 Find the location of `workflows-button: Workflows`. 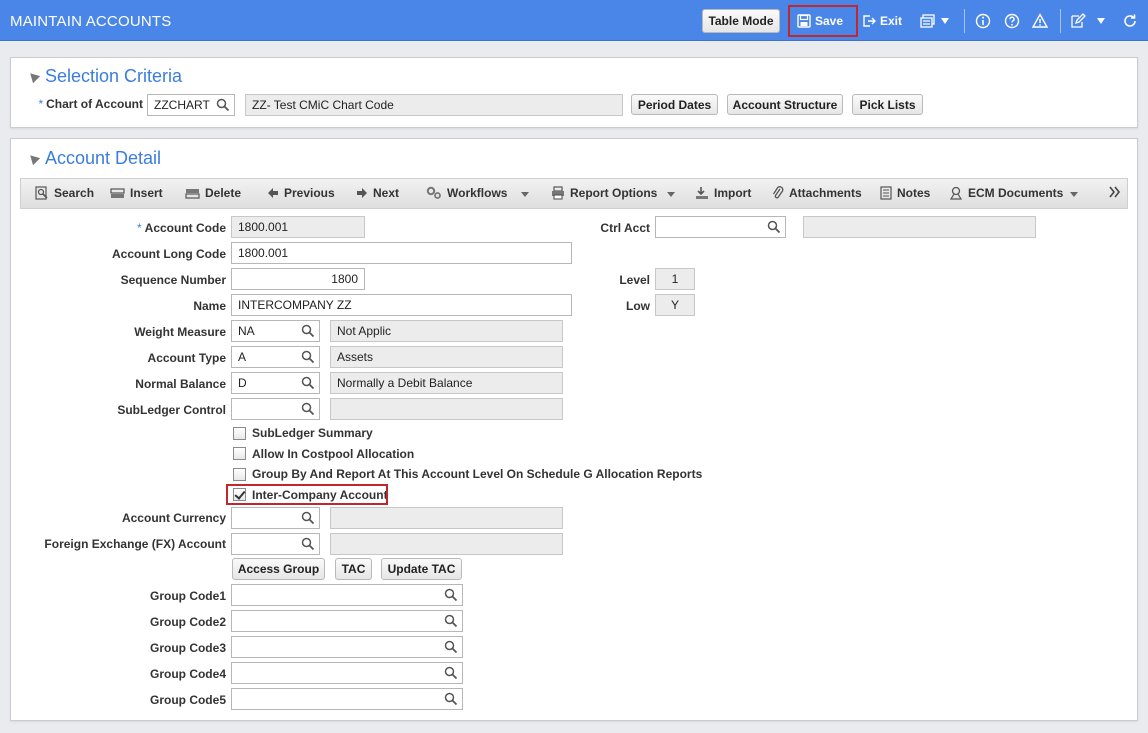

workflows-button: Workflows is located at coordinates (466, 193).